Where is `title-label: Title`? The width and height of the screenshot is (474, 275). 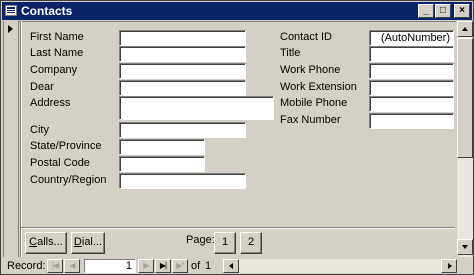 title-label: Title is located at coordinates (290, 53).